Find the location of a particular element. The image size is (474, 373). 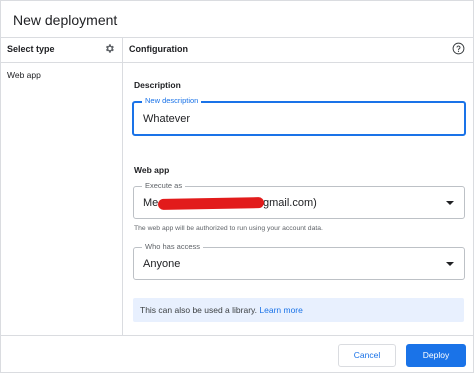

who-has-access-value: Anyone is located at coordinates (162, 264).